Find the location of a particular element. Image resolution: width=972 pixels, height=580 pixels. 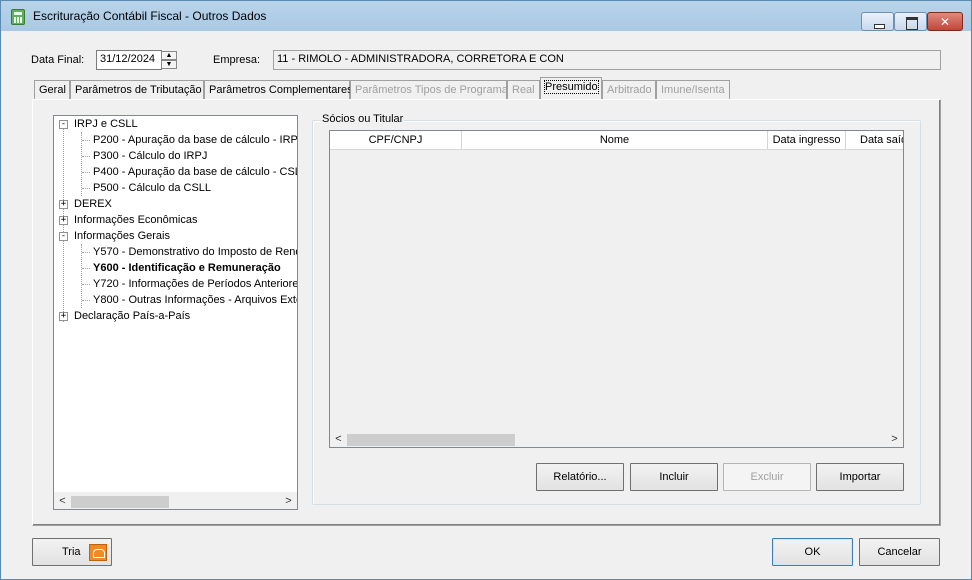

importar-button: Importar is located at coordinates (860, 477).